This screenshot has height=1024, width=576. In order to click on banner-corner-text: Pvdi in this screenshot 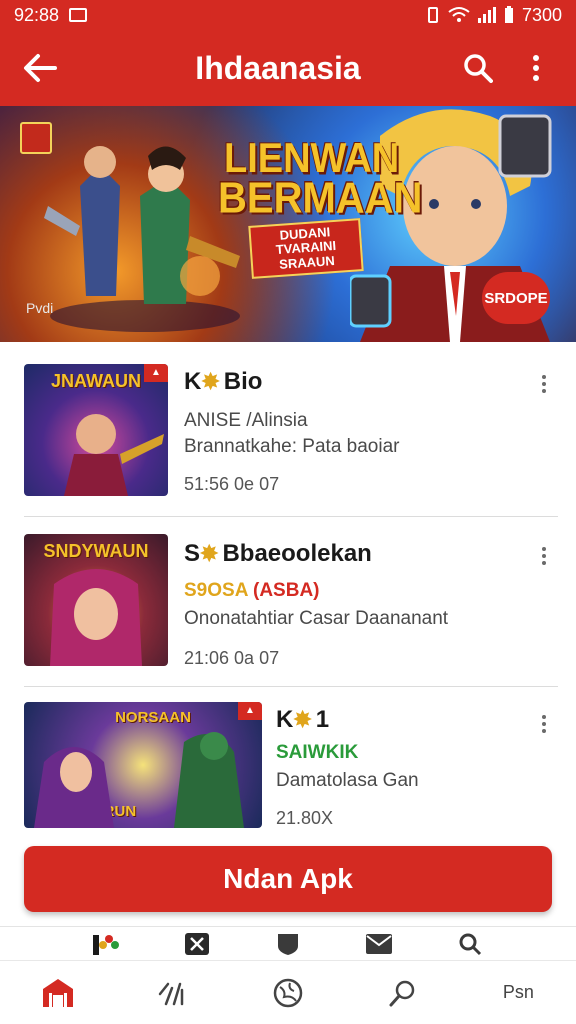, I will do `click(40, 308)`.